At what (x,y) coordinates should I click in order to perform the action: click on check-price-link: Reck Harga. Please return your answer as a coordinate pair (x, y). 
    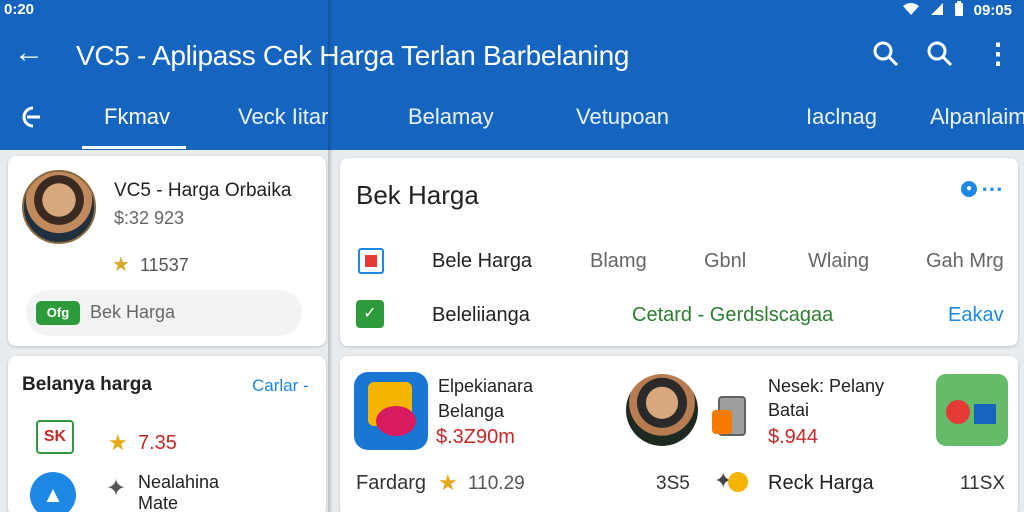
    Looking at the image, I should click on (821, 483).